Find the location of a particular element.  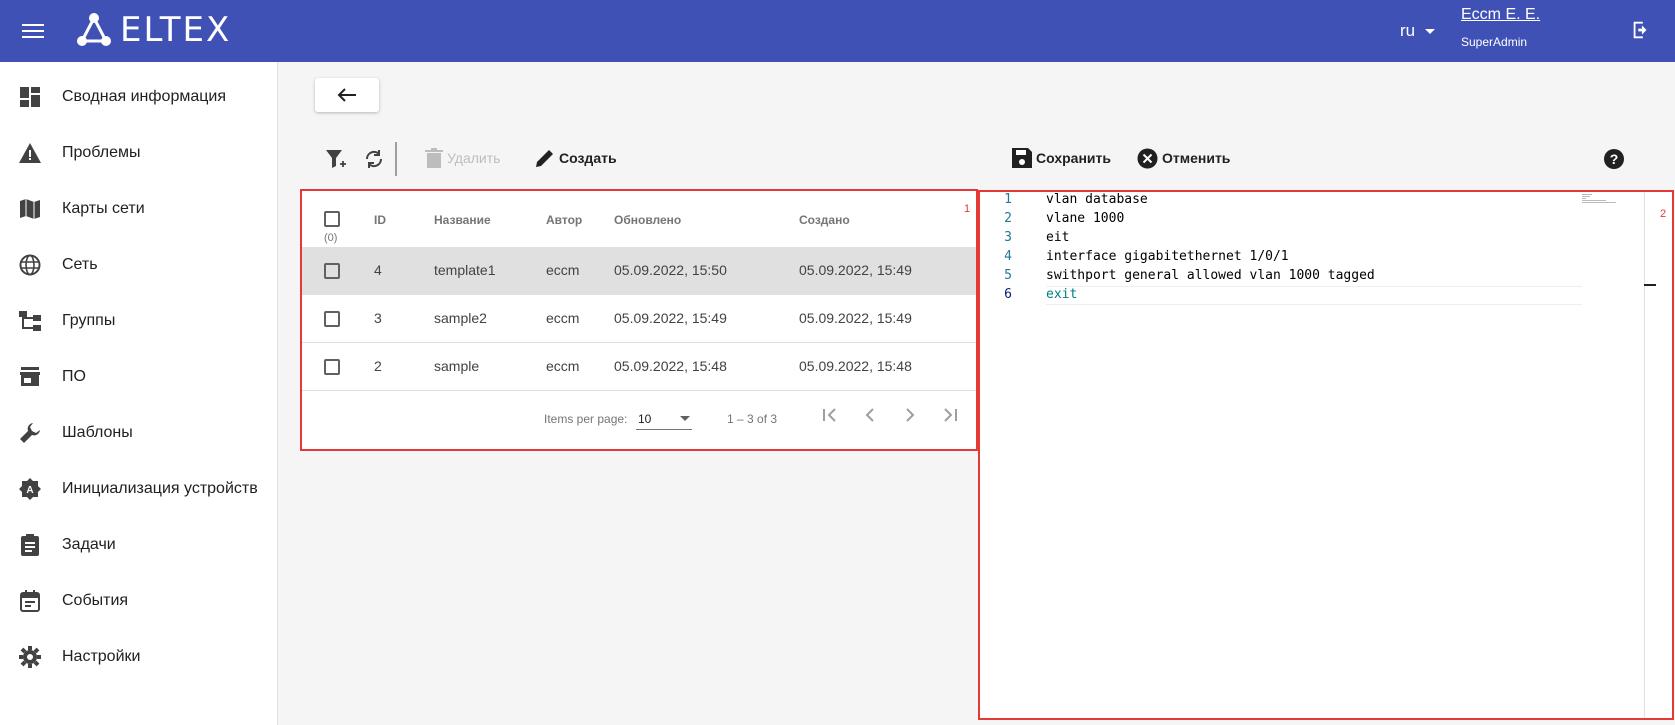

items-per-page-value: 10 is located at coordinates (645, 419).